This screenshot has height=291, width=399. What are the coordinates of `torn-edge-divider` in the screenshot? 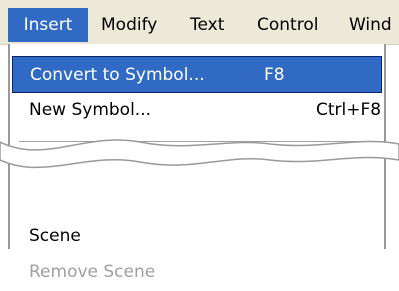 It's located at (199, 154).